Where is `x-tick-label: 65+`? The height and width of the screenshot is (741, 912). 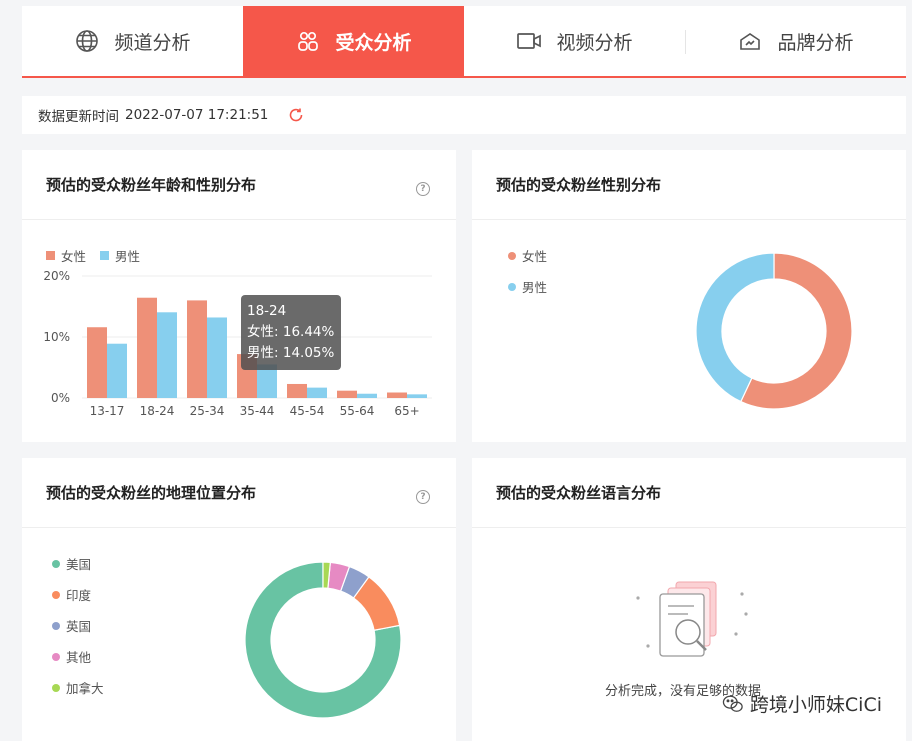 x-tick-label: 65+ is located at coordinates (406, 411).